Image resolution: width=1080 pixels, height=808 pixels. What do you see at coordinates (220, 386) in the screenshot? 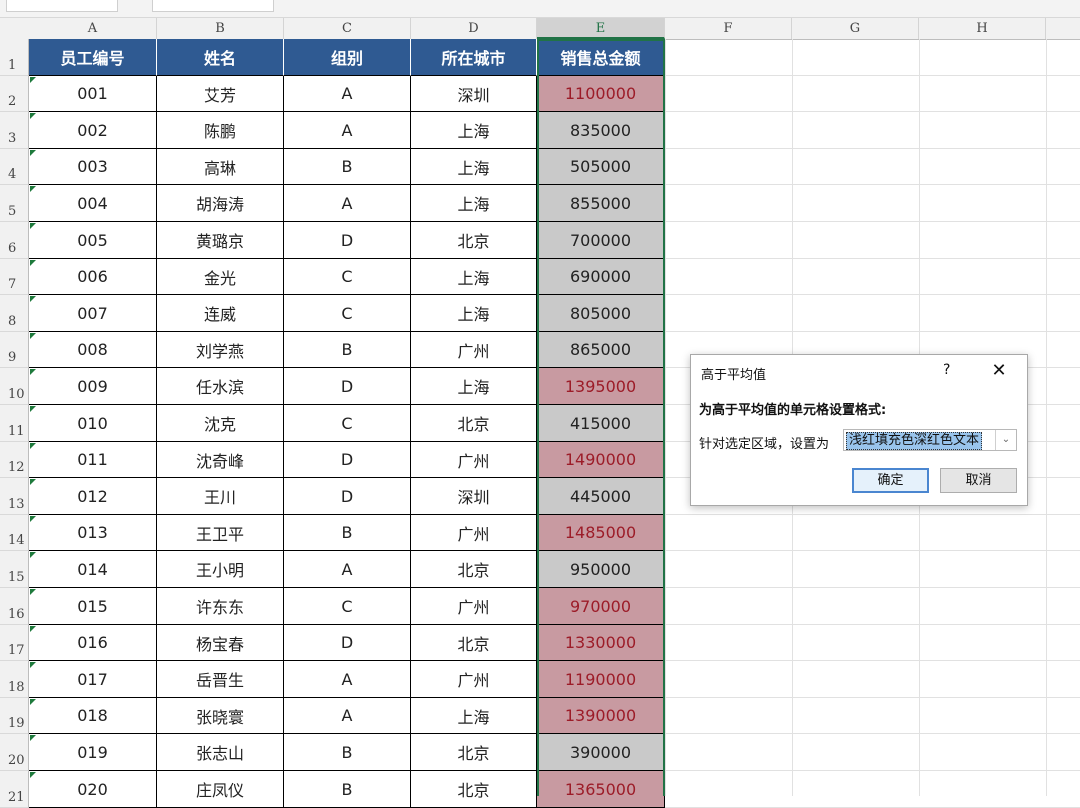
I see `name-cell: 任水滨` at bounding box center [220, 386].